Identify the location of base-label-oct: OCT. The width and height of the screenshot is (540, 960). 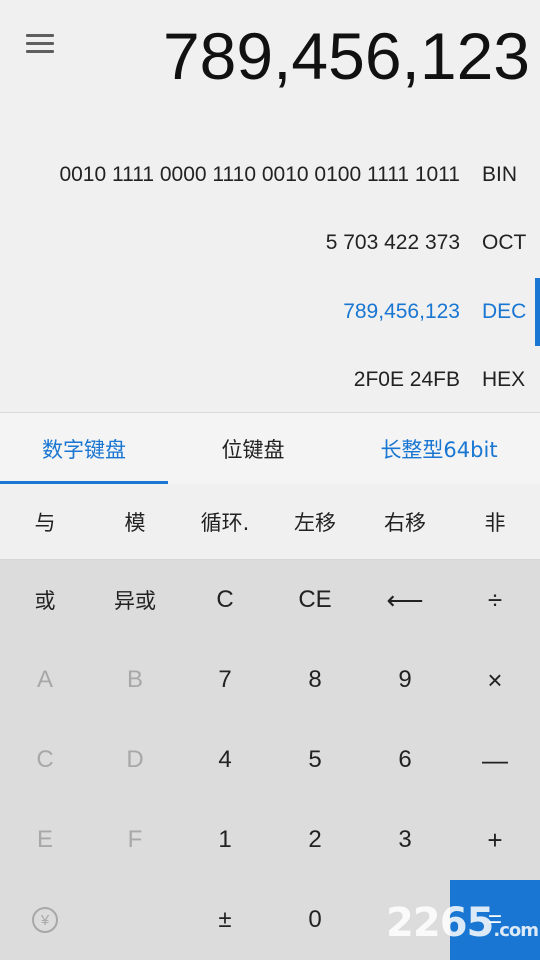
(504, 242).